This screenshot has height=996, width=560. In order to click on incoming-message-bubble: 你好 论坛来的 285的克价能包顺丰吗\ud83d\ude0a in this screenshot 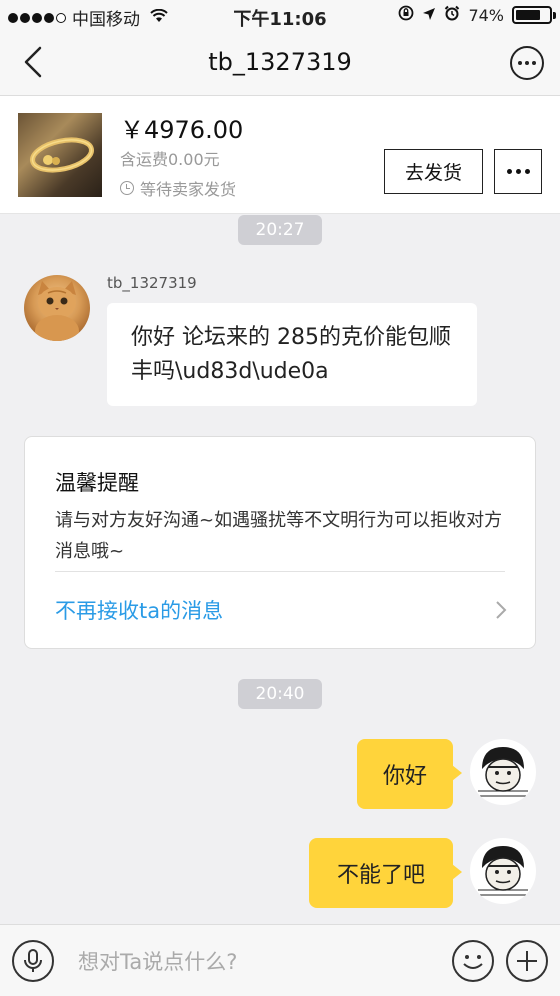, I will do `click(292, 354)`.